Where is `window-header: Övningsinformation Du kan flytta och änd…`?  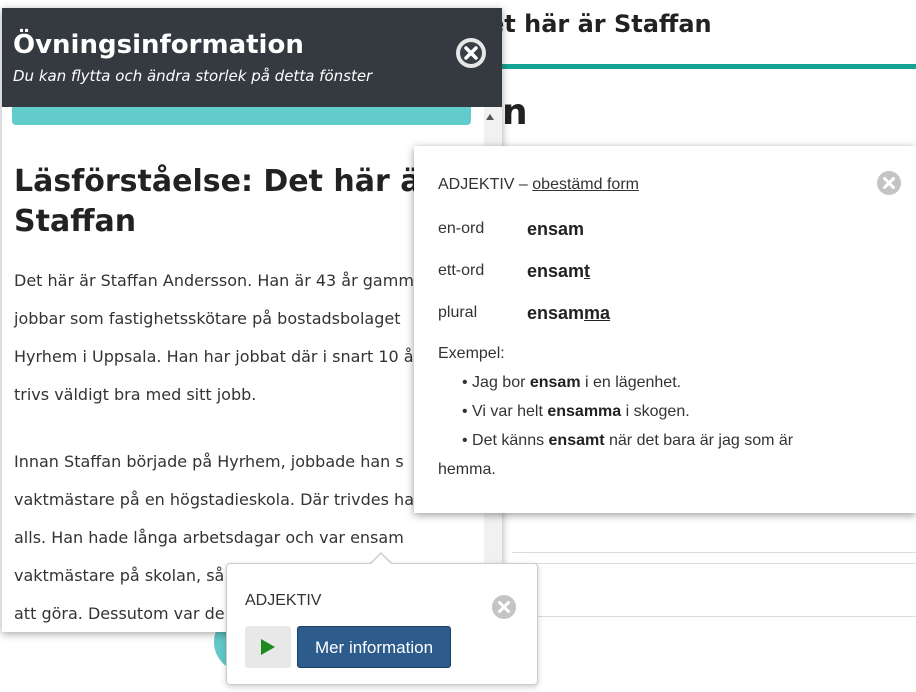 window-header: Övningsinformation Du kan flytta och änd… is located at coordinates (252, 57).